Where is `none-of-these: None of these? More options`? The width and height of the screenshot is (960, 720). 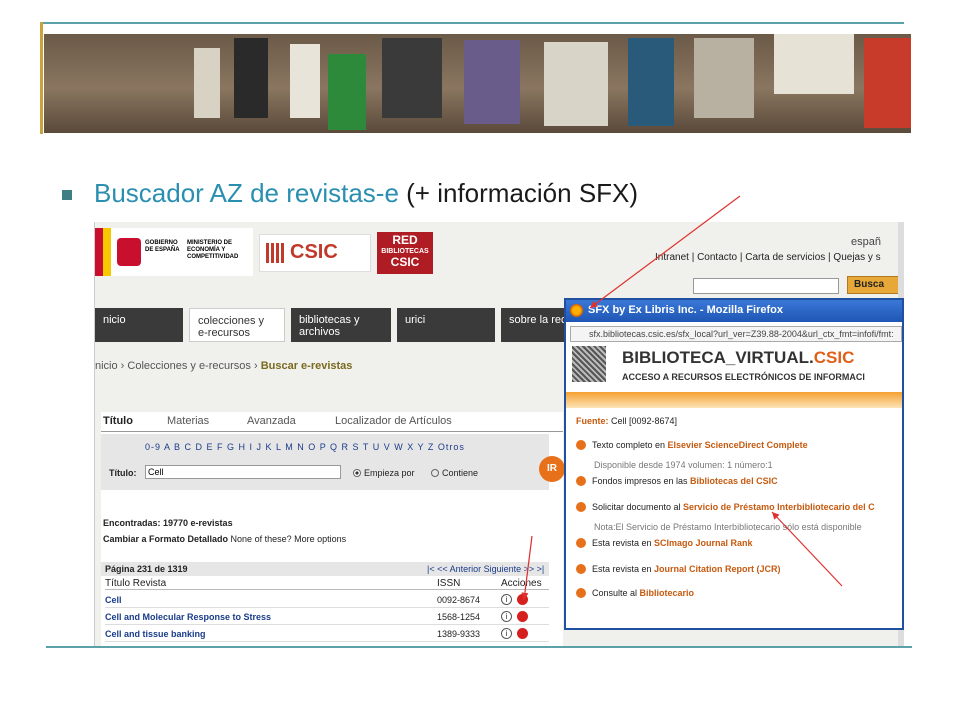 none-of-these: None of these? More options is located at coordinates (289, 539).